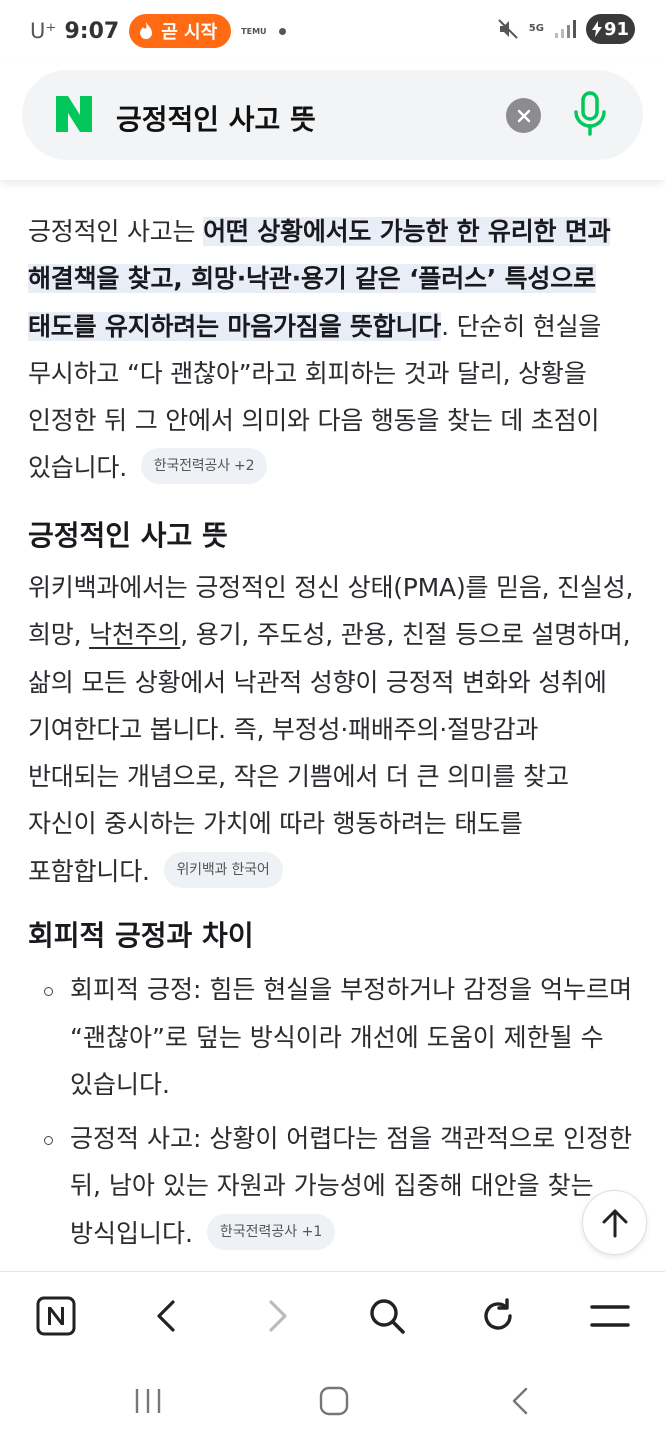 The image size is (665, 1440). I want to click on recent-apps-button, so click(148, 1401).